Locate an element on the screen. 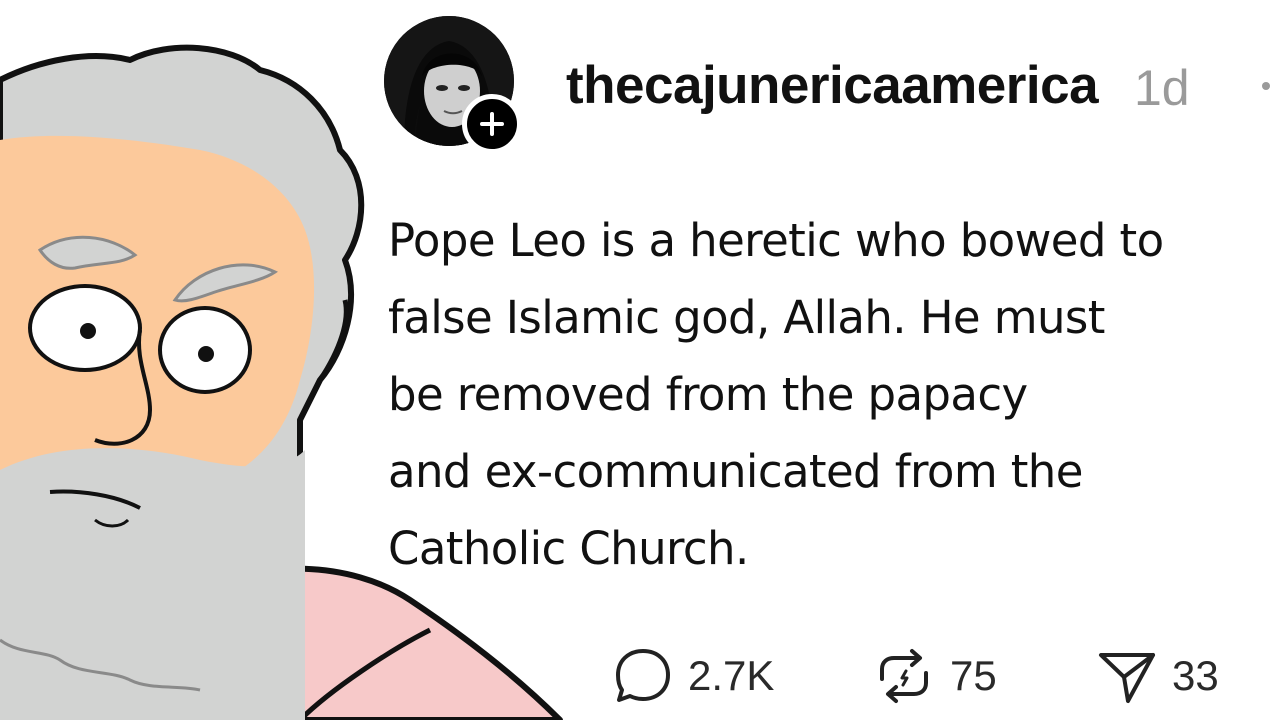 The image size is (1280, 720). follow-button is located at coordinates (492, 124).